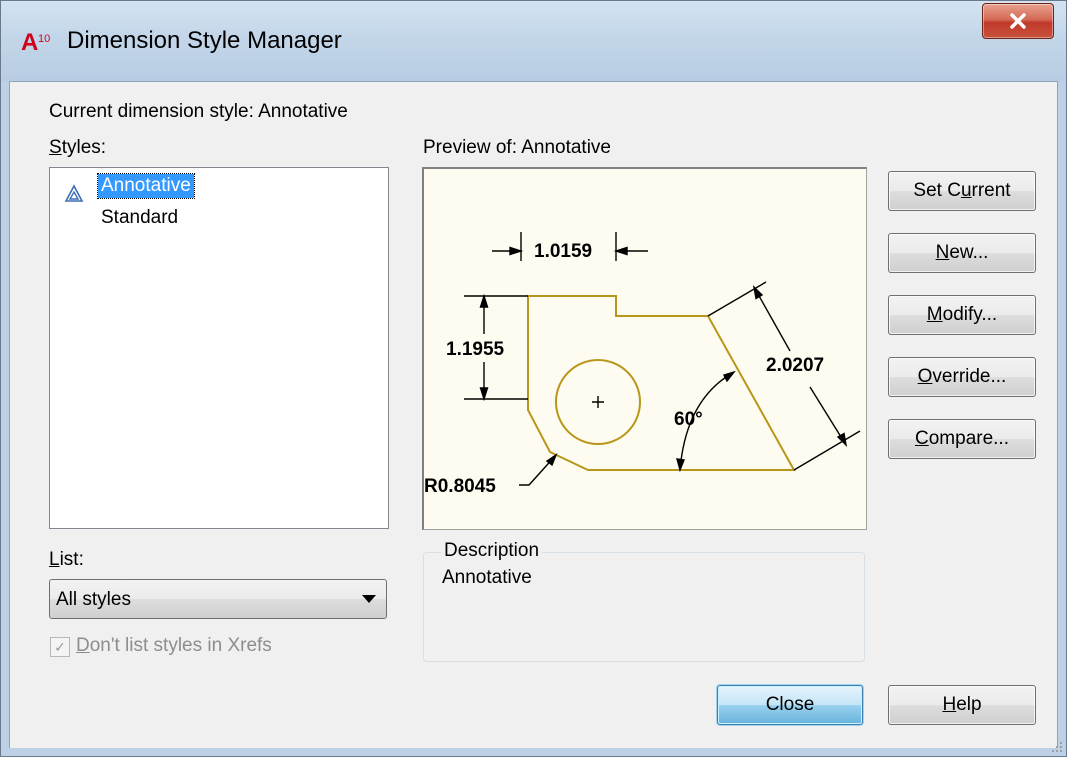 The height and width of the screenshot is (757, 1067). I want to click on checkmark-icon: ✓, so click(60, 646).